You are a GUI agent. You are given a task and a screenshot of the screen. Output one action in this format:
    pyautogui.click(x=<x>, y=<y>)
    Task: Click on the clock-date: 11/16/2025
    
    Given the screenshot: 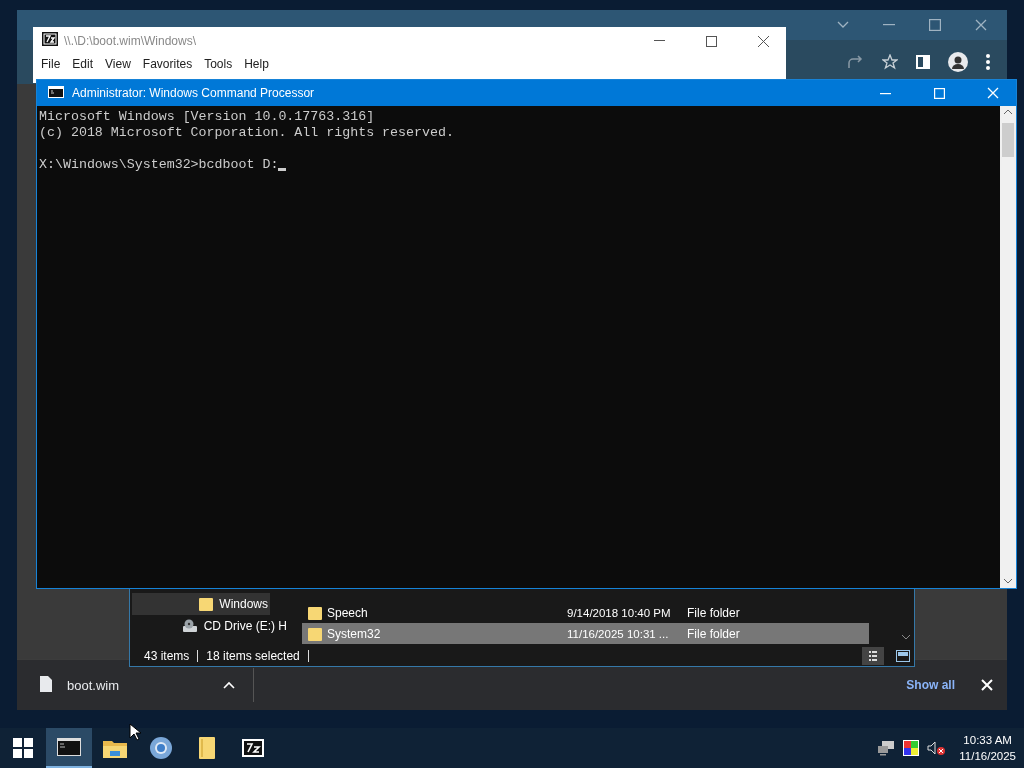 What is the action you would take?
    pyautogui.click(x=987, y=756)
    